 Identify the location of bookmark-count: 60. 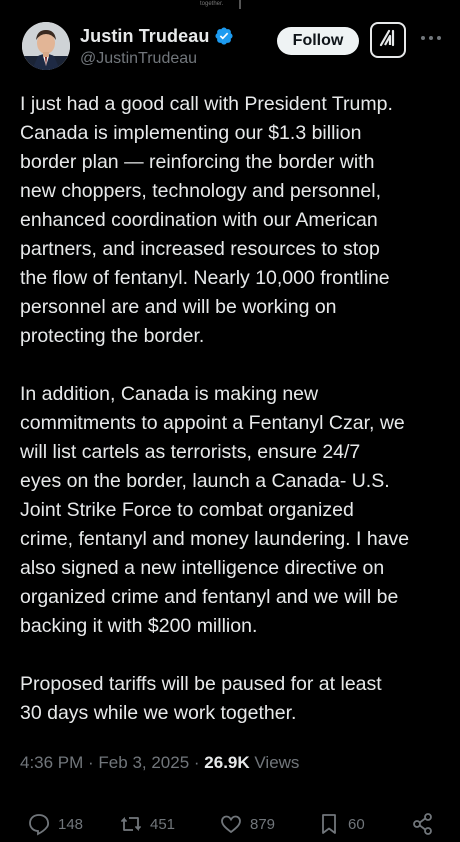
(356, 824).